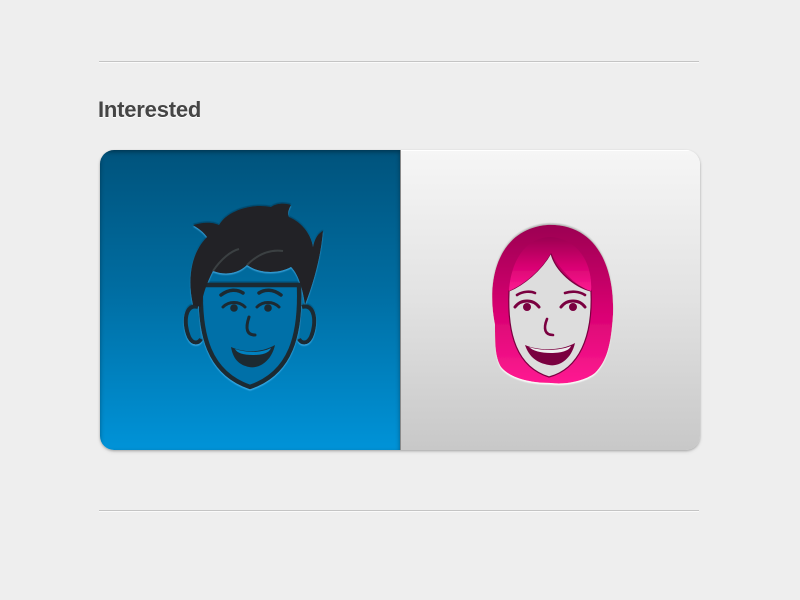 The image size is (800, 600). Describe the element at coordinates (253, 296) in the screenshot. I see `male-face-icon` at that location.